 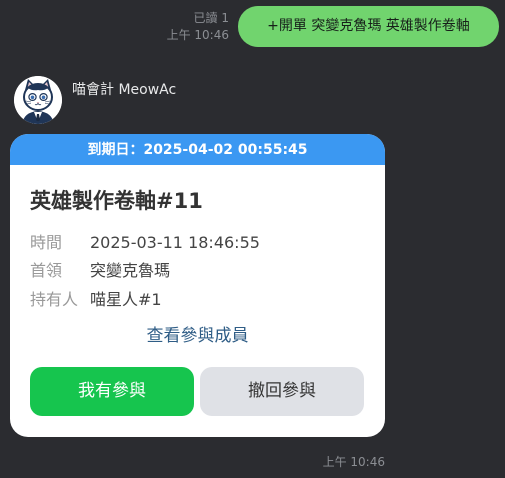 I want to click on view-members-link: 查看參與成員, so click(x=197, y=336).